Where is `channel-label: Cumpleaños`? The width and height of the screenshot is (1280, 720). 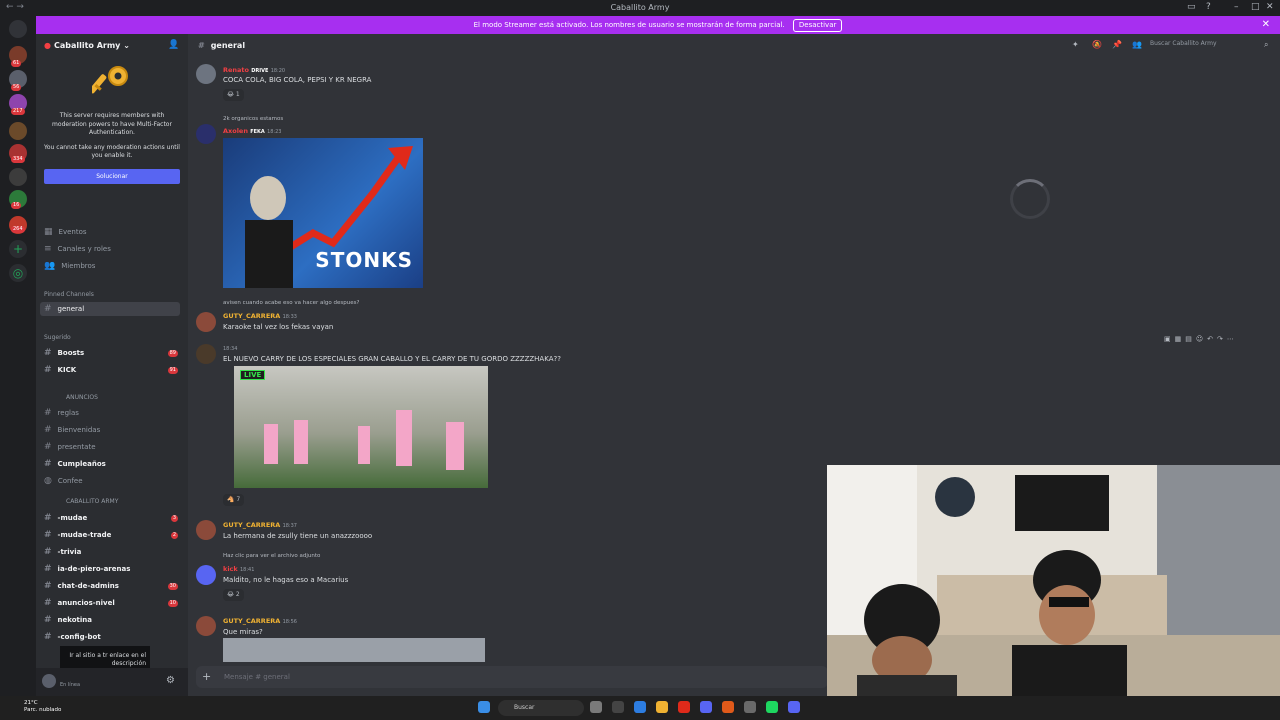
channel-label: Cumpleaños is located at coordinates (81, 464).